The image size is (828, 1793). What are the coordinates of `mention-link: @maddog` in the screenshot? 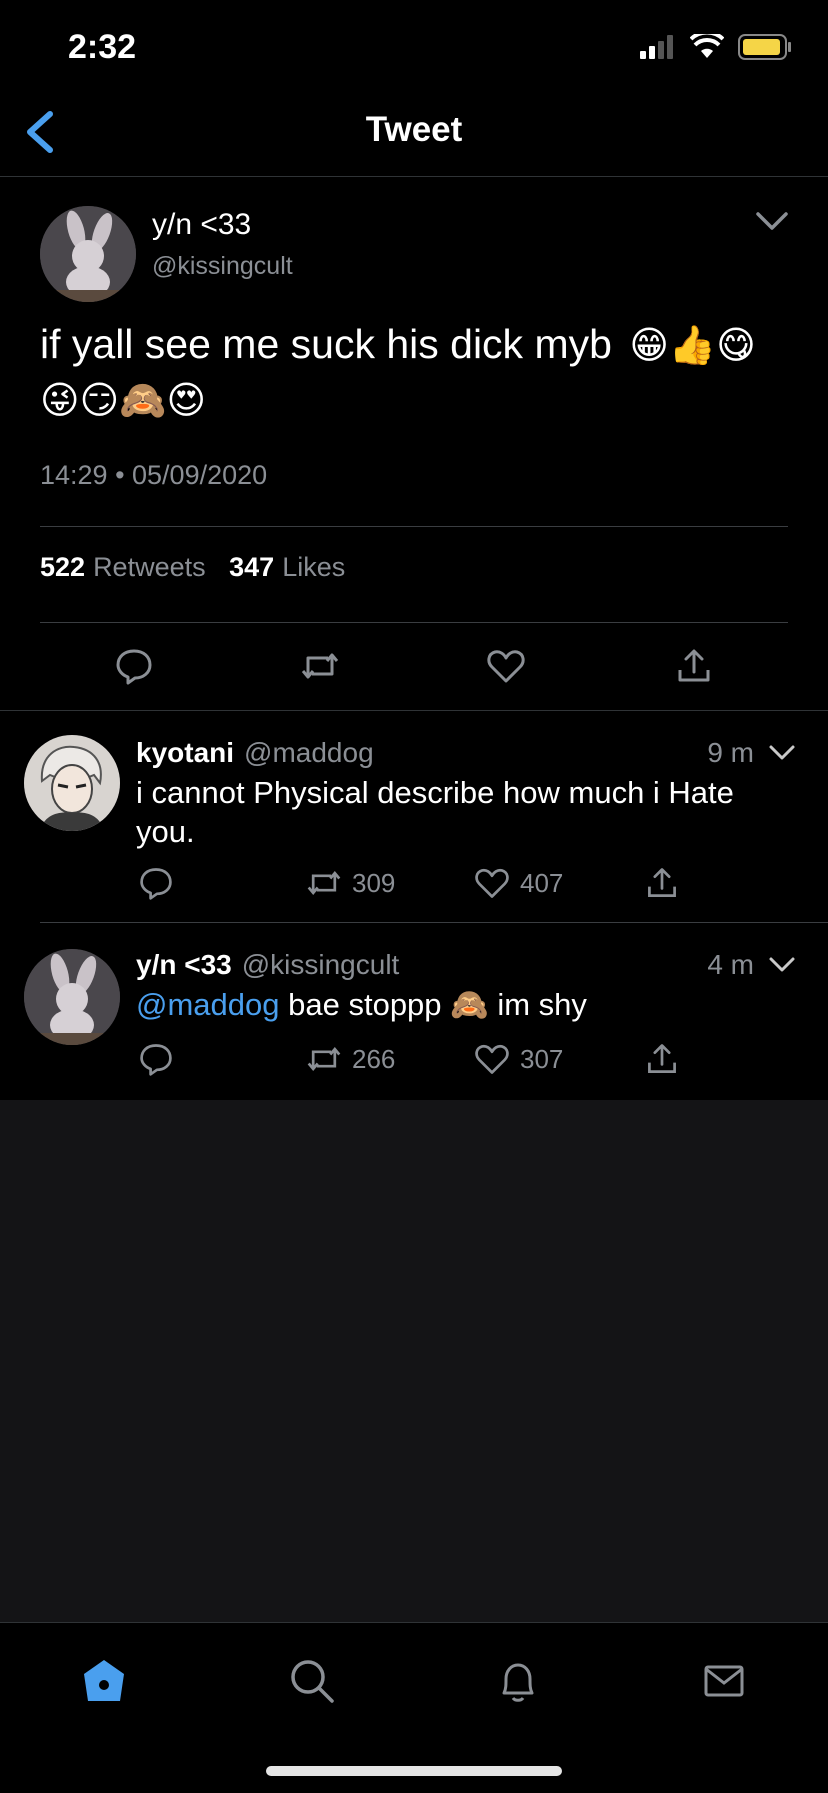 It's located at (208, 1004).